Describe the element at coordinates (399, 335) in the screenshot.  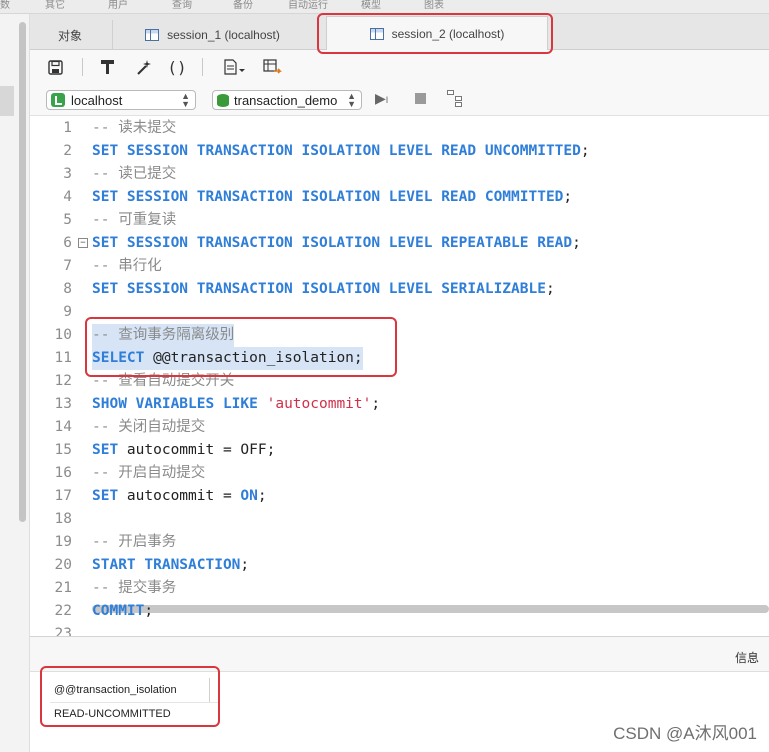
I see `code-line: 10 -- 查询事务隔离级别` at that location.